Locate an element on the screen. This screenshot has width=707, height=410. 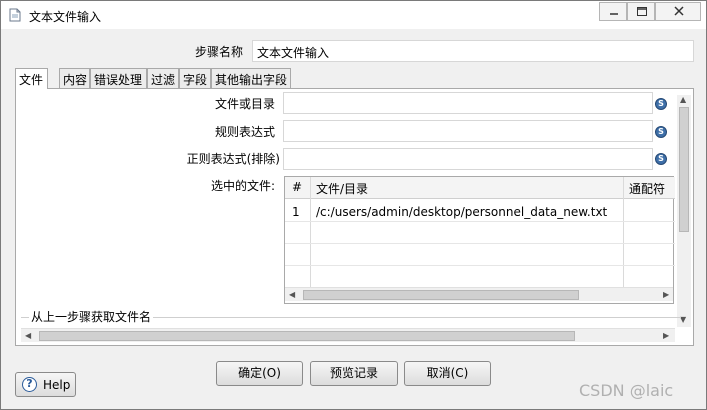
maximize-icon is located at coordinates (642, 11).